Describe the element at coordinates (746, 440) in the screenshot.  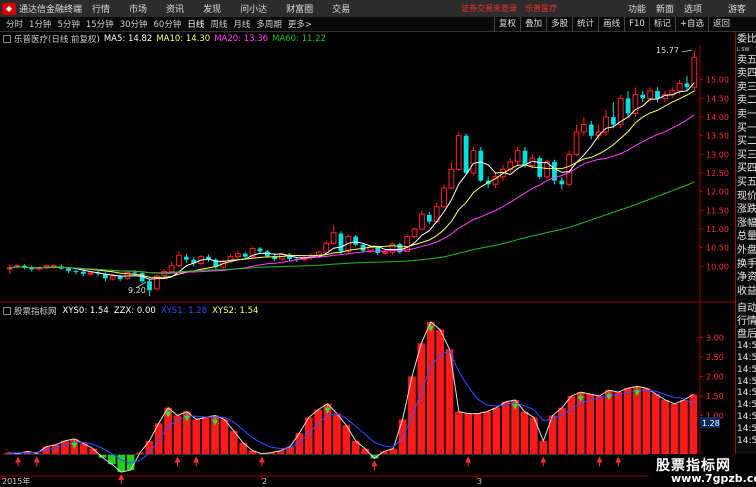
I see `side-bottom-item-11: 14:51` at that location.